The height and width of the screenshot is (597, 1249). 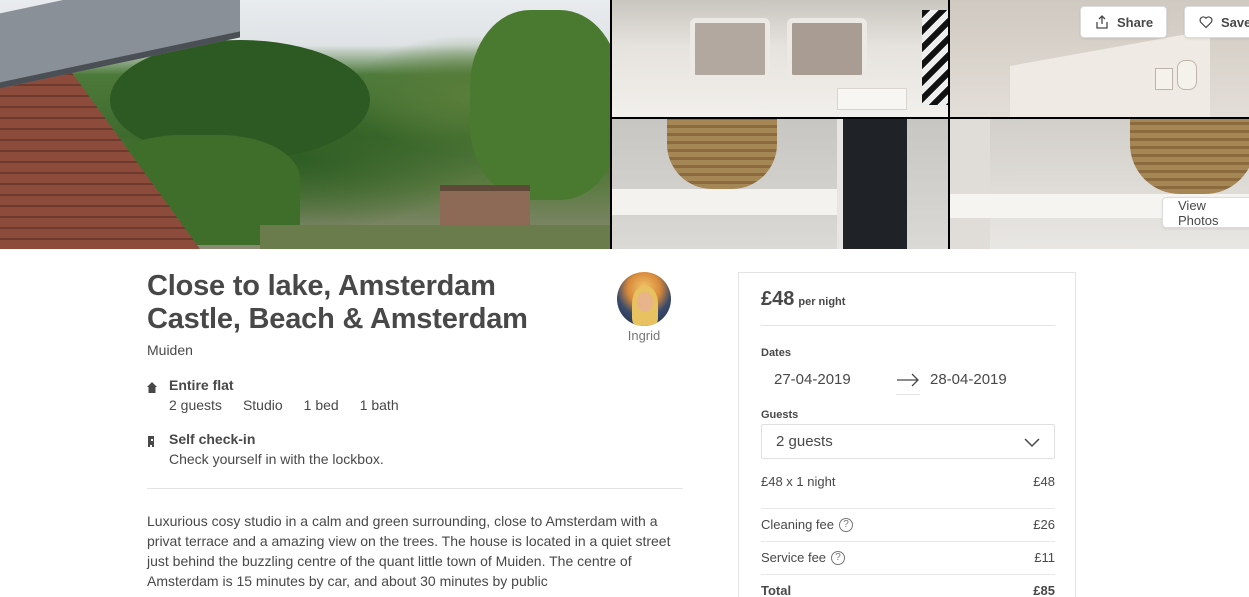 I want to click on share-button: Share, so click(x=1123, y=22).